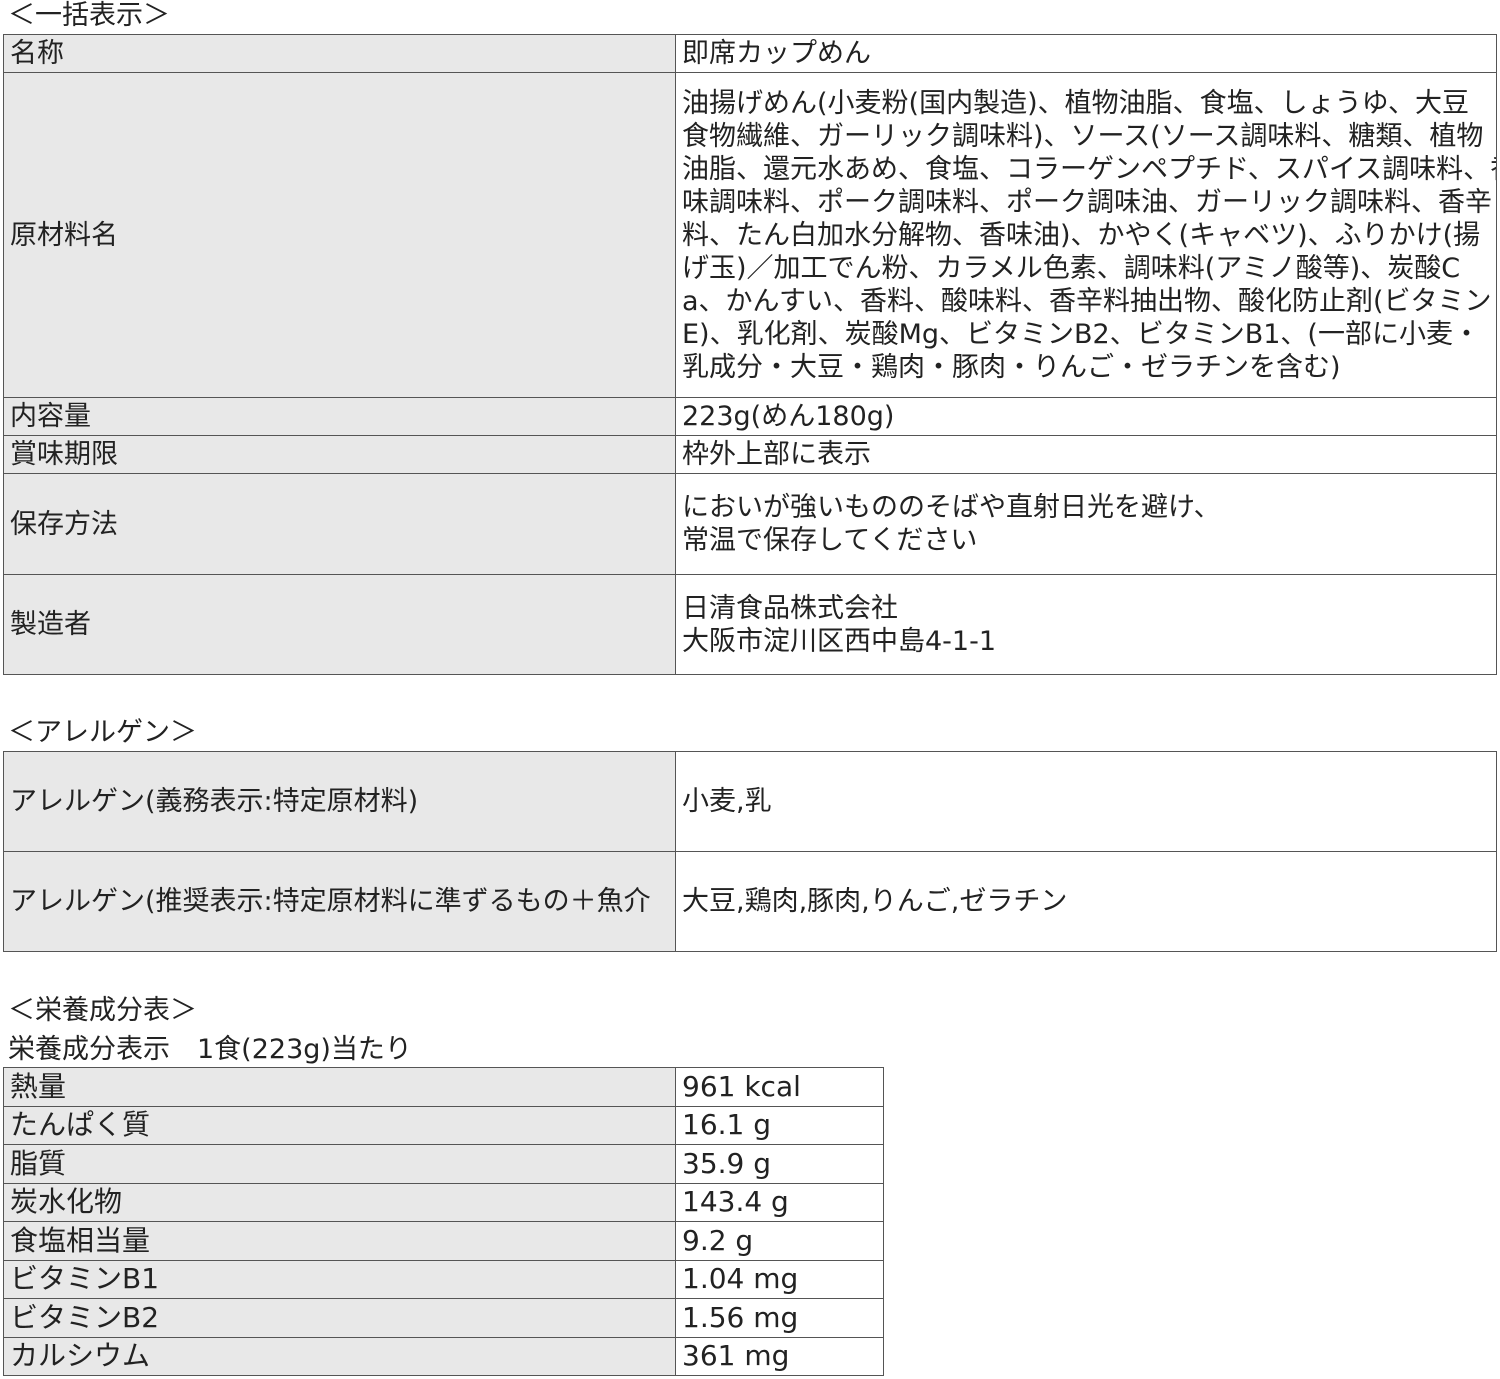  I want to click on nutrient-value: 16.1 g, so click(779, 1125).